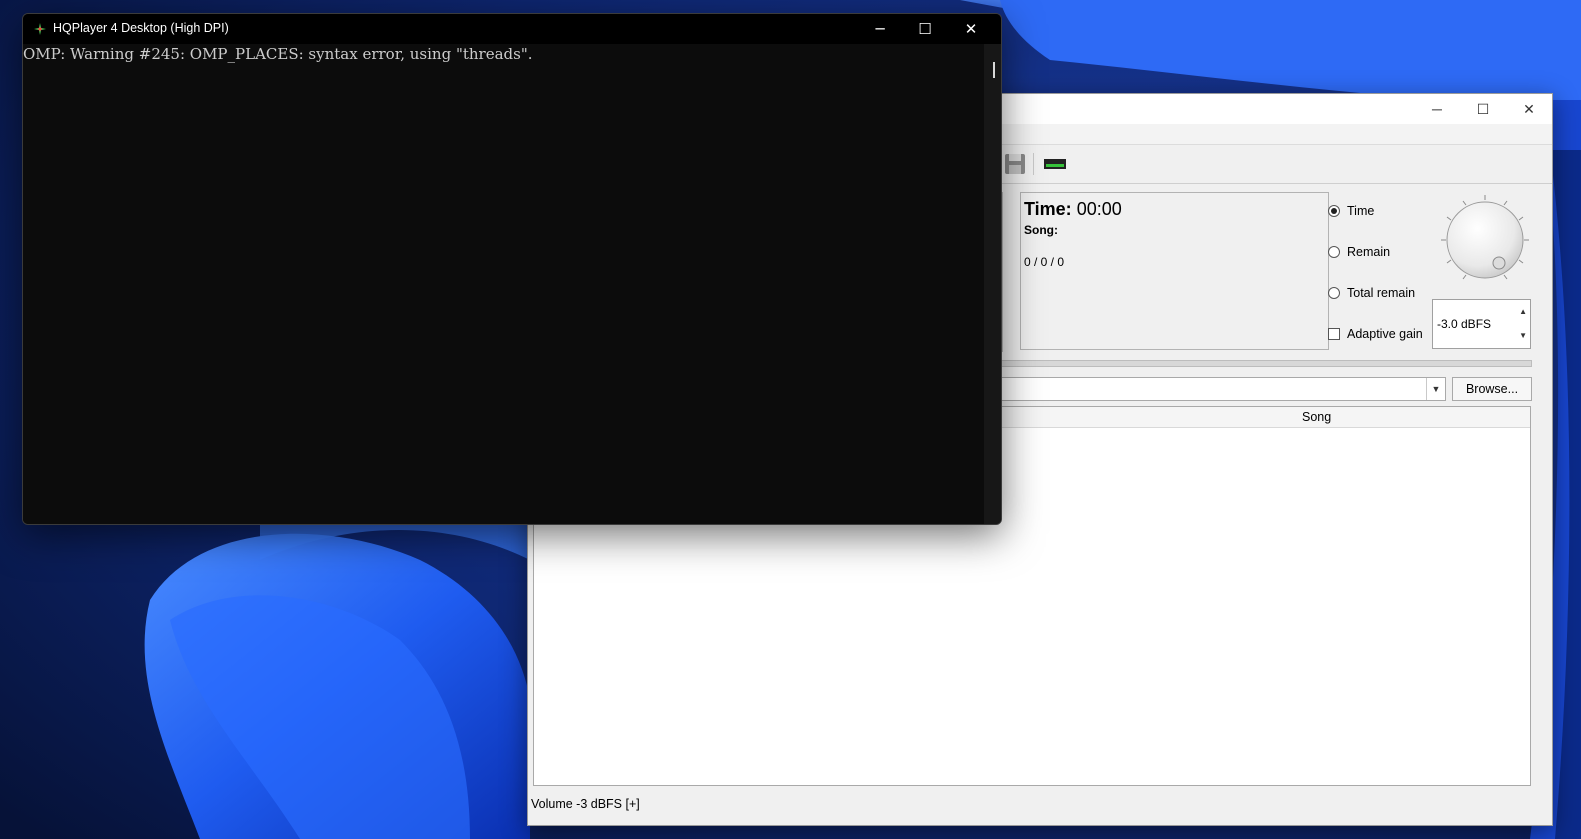  Describe the element at coordinates (992, 284) in the screenshot. I see `console-scrollbar` at that location.